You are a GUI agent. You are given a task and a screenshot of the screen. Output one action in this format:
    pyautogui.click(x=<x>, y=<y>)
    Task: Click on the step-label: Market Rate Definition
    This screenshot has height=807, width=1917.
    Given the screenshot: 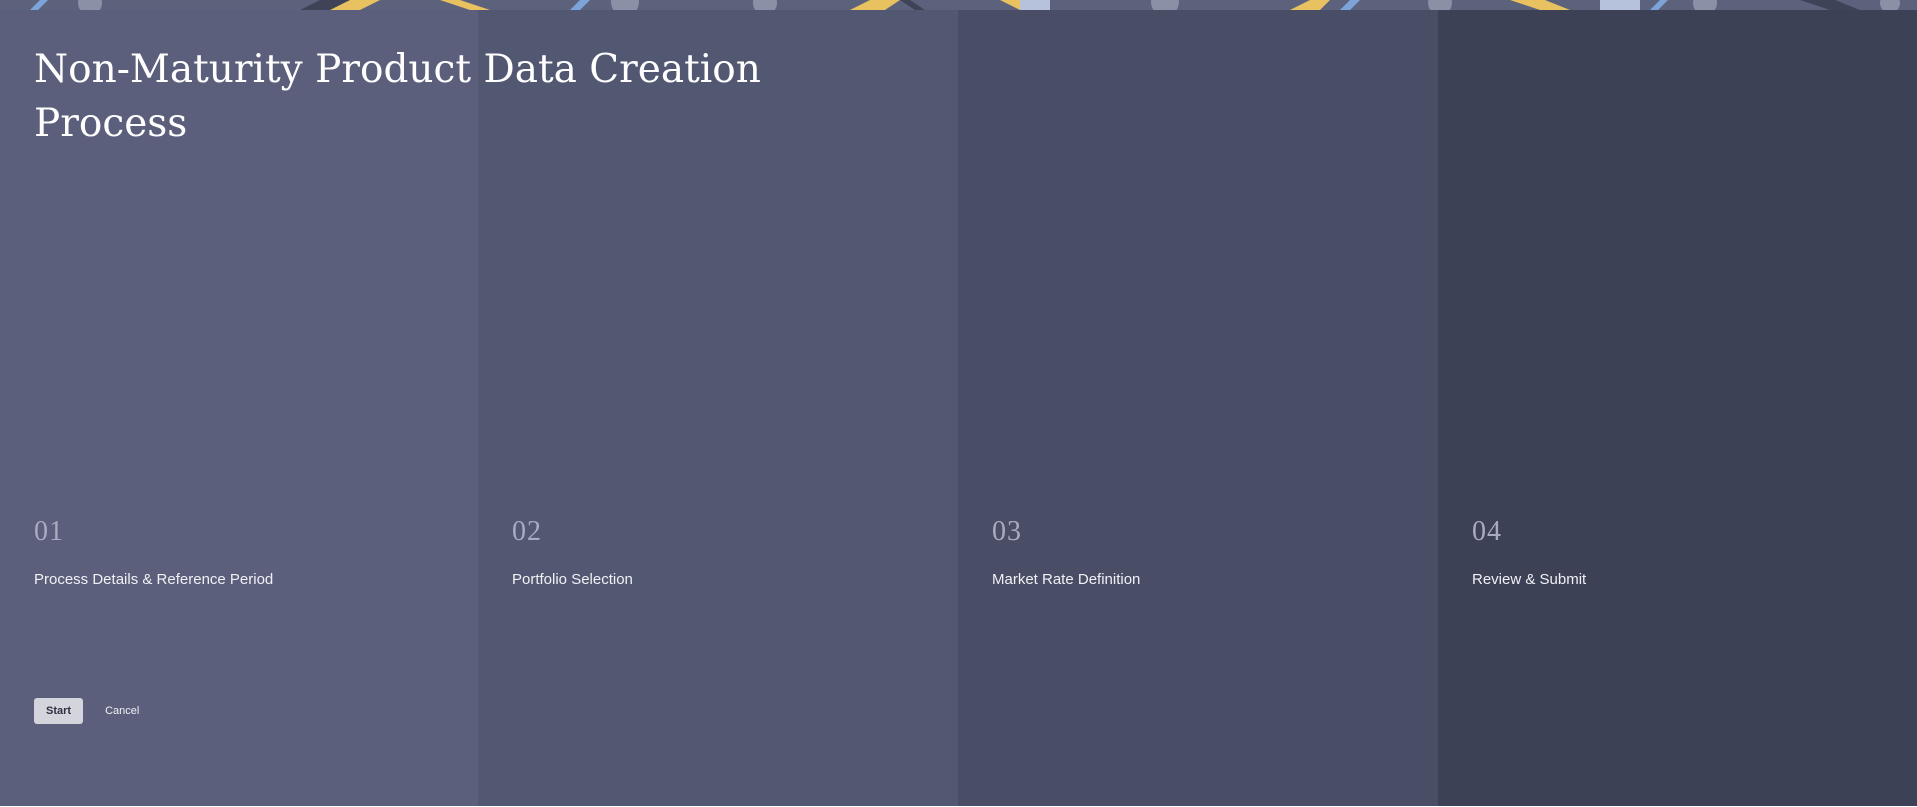 What is the action you would take?
    pyautogui.click(x=1066, y=579)
    